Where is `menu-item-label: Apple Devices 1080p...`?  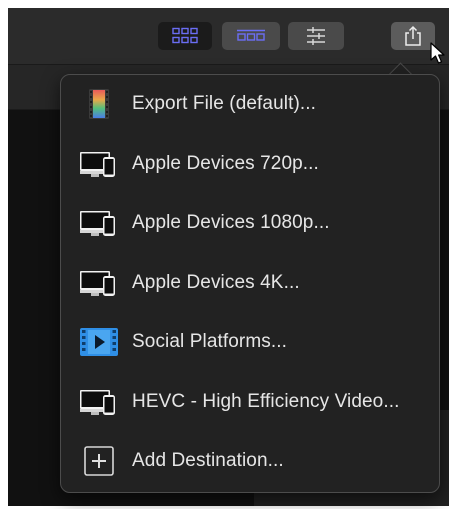
menu-item-label: Apple Devices 1080p... is located at coordinates (231, 222).